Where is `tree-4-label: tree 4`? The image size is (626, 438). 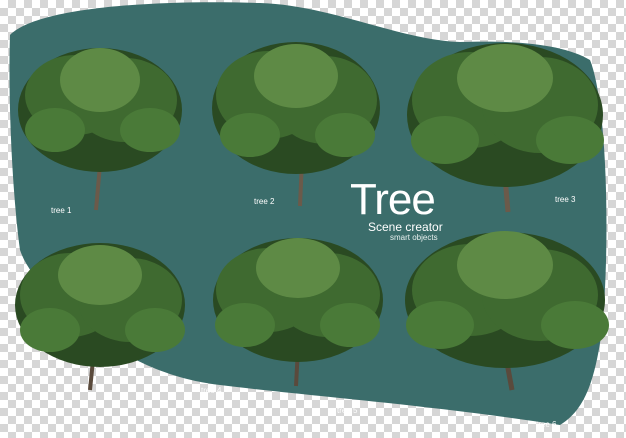
tree-4-label: tree 4 is located at coordinates (211, 390).